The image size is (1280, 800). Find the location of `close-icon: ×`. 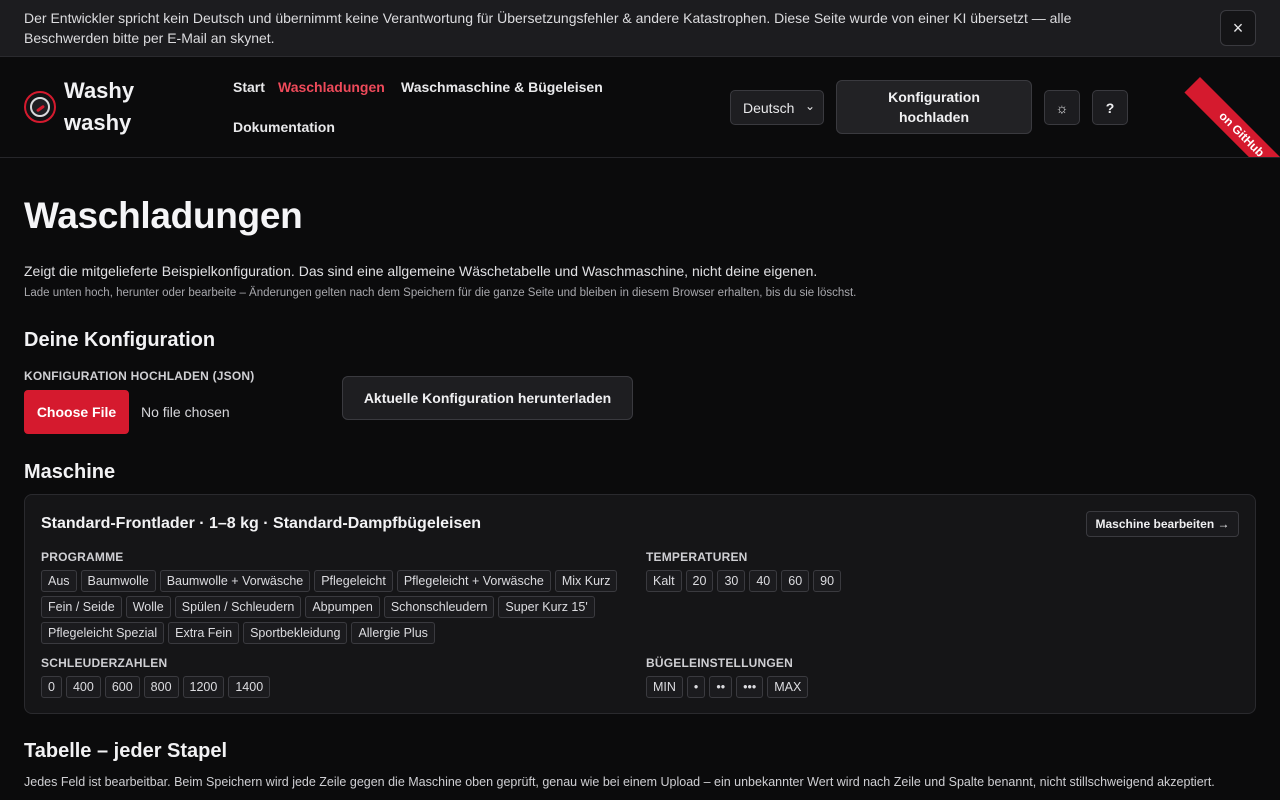

close-icon: × is located at coordinates (1238, 27).